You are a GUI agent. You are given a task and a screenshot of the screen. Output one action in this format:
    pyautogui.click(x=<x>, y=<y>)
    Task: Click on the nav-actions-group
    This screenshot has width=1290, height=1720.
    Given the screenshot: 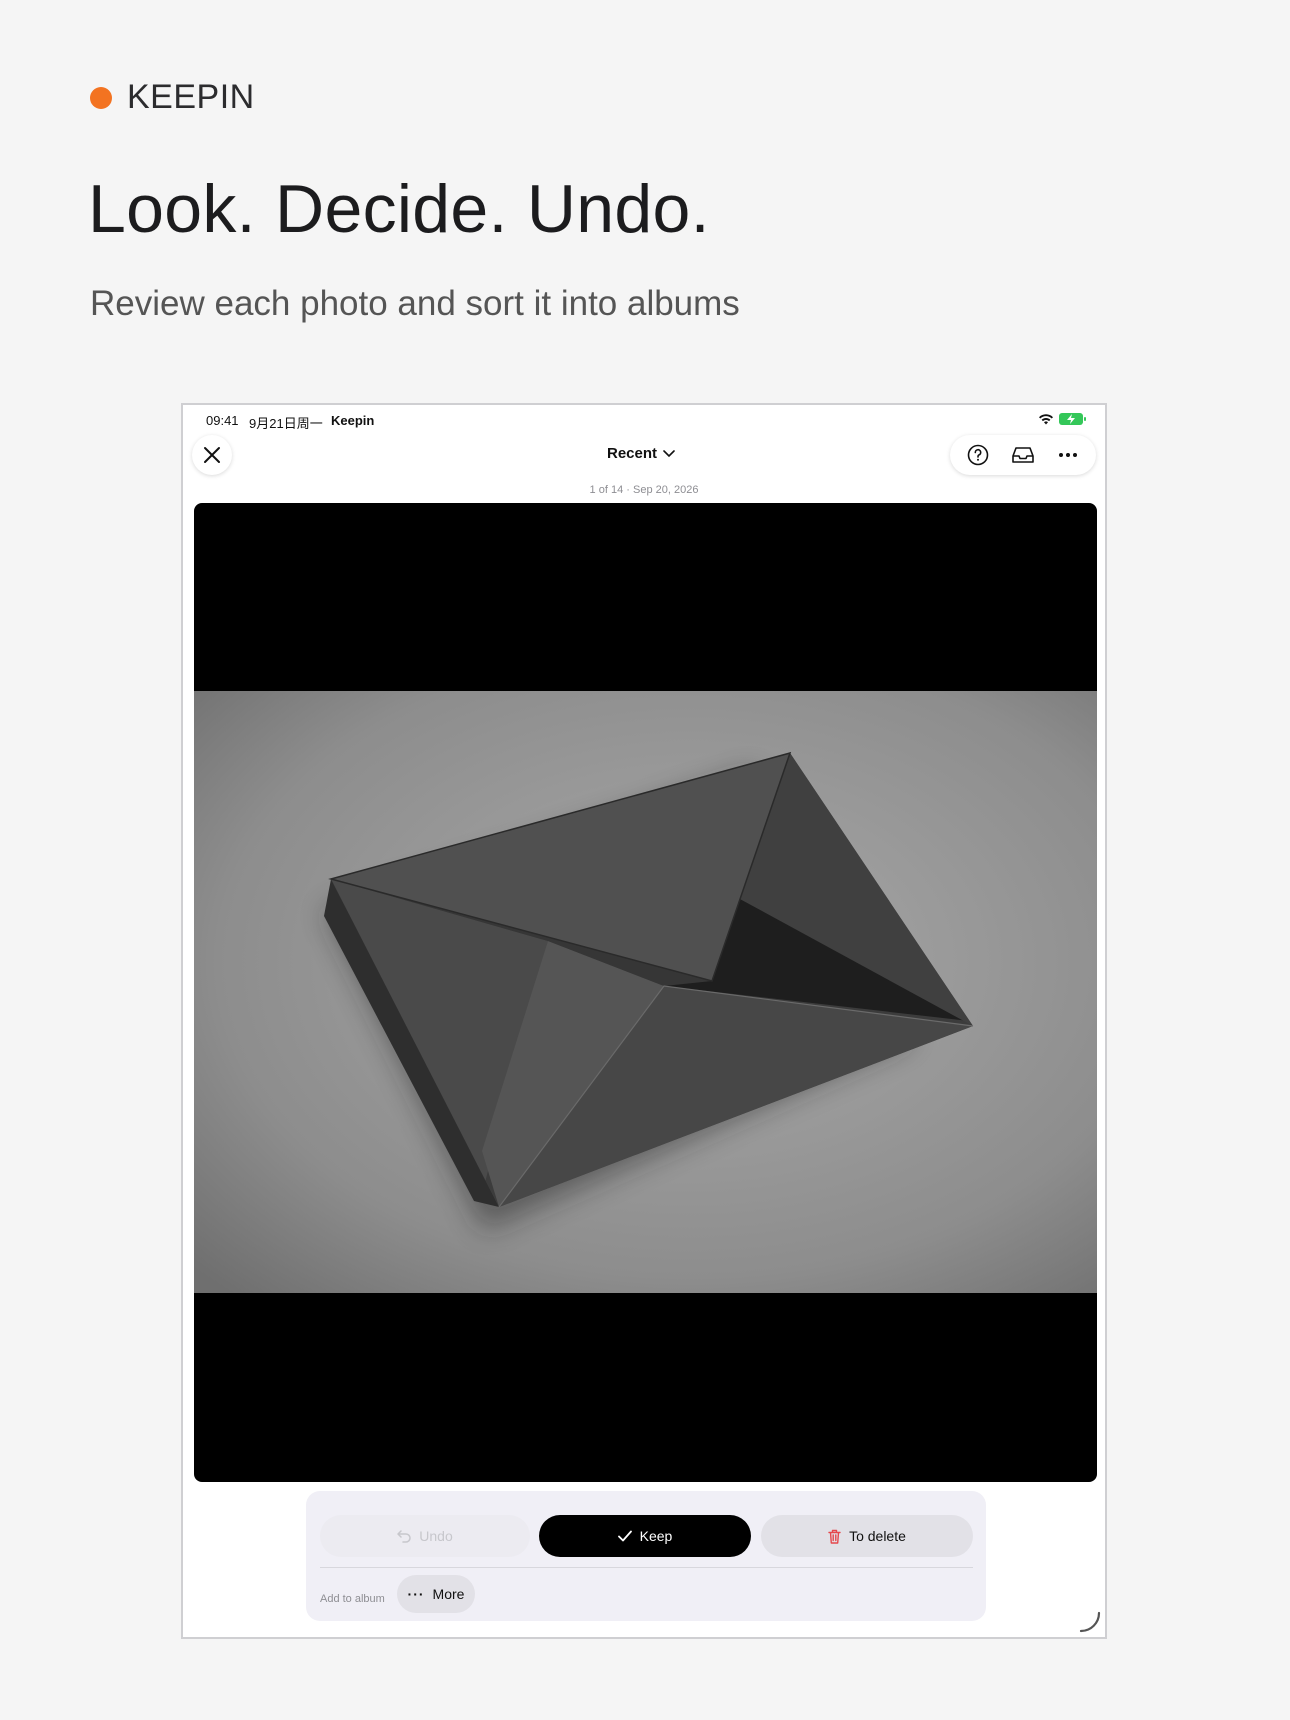 What is the action you would take?
    pyautogui.click(x=1023, y=455)
    